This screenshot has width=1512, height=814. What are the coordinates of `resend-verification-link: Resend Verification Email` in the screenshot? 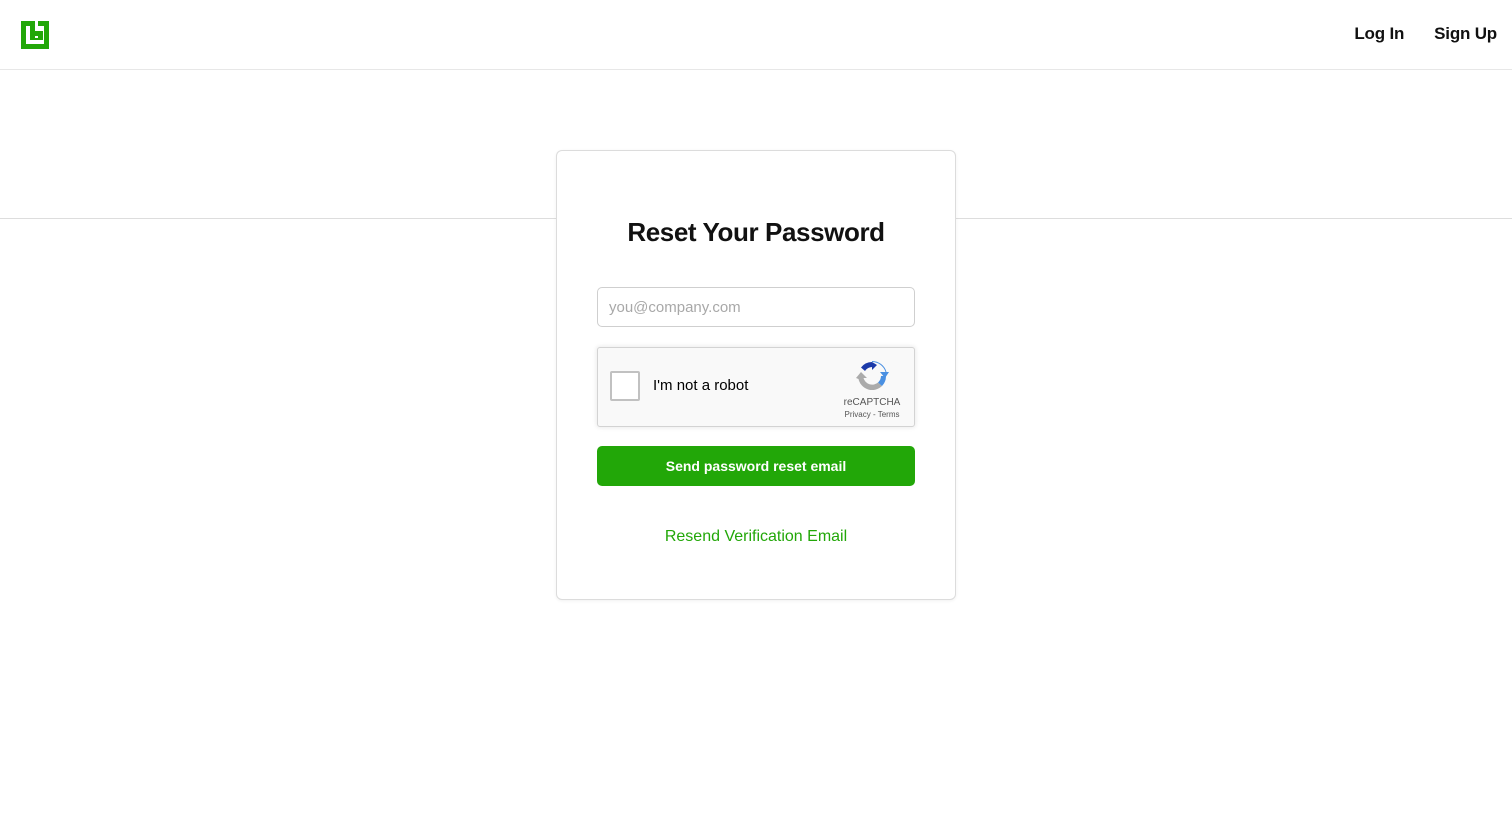 It's located at (756, 537).